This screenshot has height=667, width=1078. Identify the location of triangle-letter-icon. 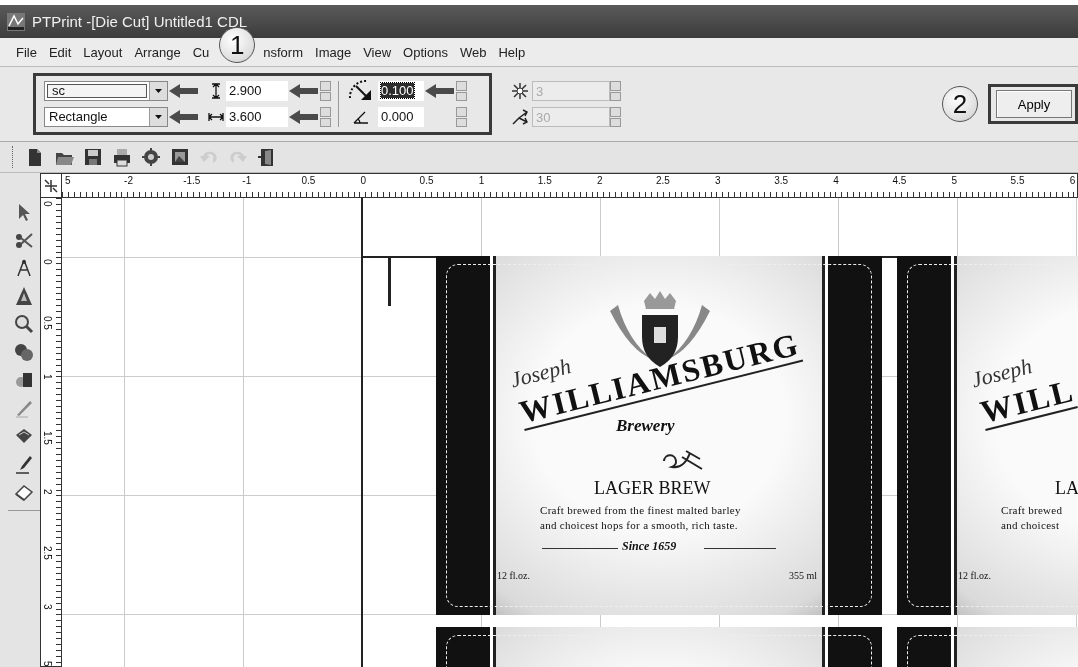
(24, 297).